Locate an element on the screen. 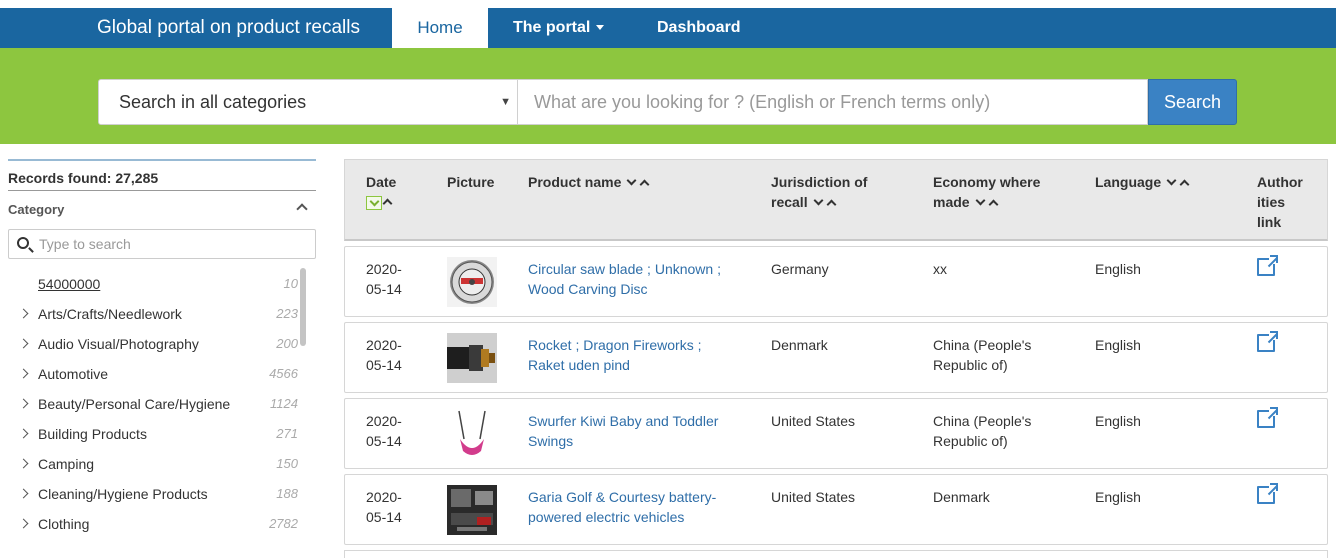 This screenshot has width=1336, height=558. column-header-product-name: Product name is located at coordinates (590, 182).